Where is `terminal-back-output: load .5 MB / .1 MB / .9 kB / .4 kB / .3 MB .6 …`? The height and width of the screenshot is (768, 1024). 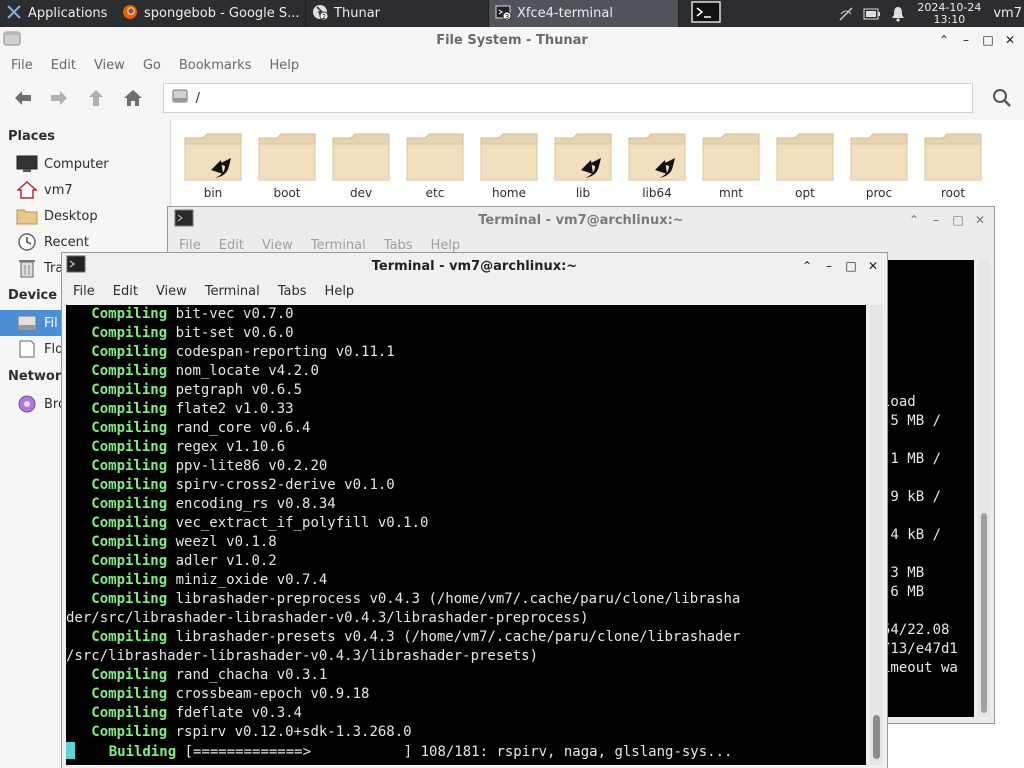
terminal-back-output: load .5 MB / .1 MB / .9 kB / .4 kB / .3 MB .6 … is located at coordinates (928, 488).